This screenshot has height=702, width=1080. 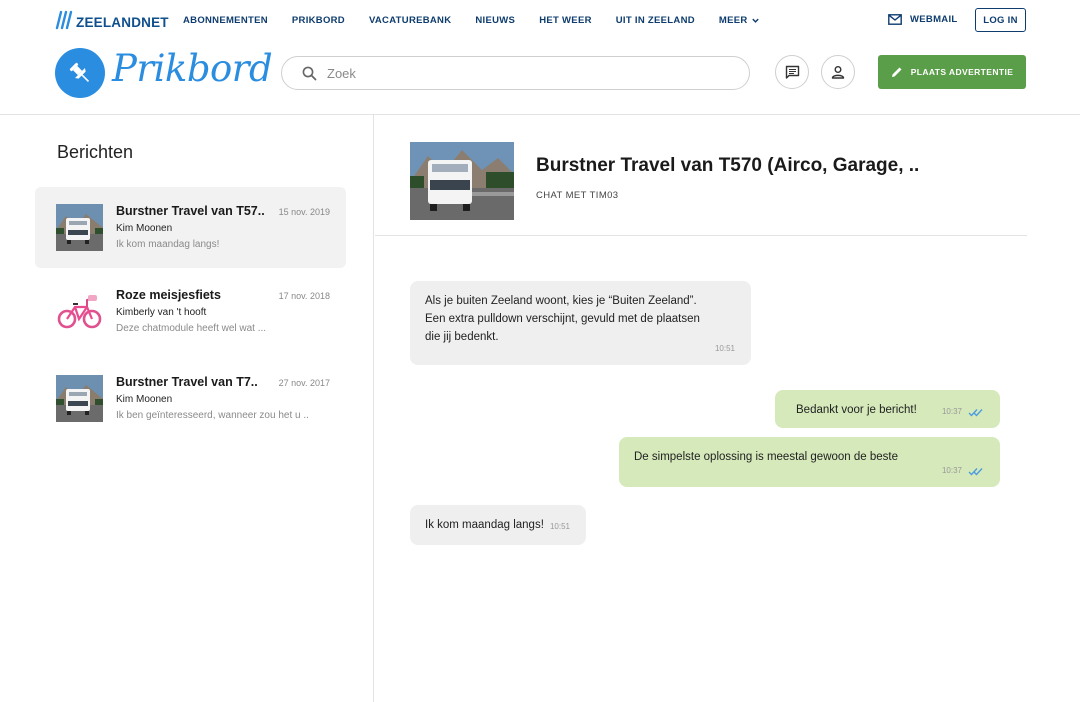 I want to click on chat-icon, so click(x=792, y=72).